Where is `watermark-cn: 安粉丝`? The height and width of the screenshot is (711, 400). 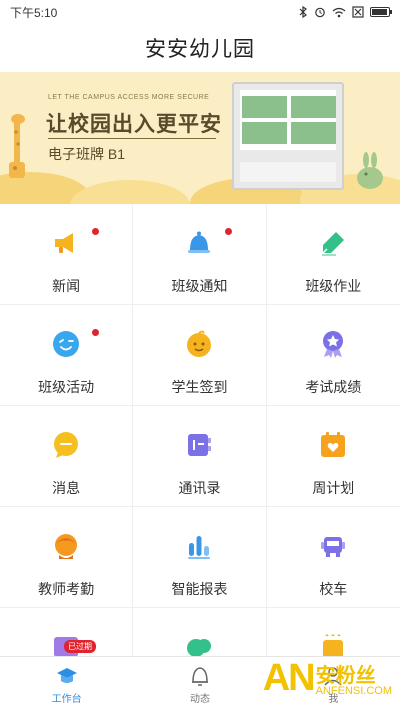
watermark-cn: 安粉丝 is located at coordinates (345, 676).